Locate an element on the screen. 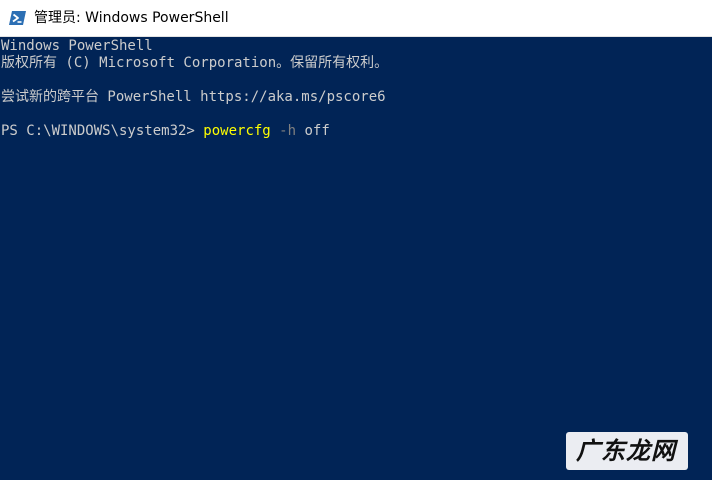  watermark-text: 广东龙网 is located at coordinates (626, 450).